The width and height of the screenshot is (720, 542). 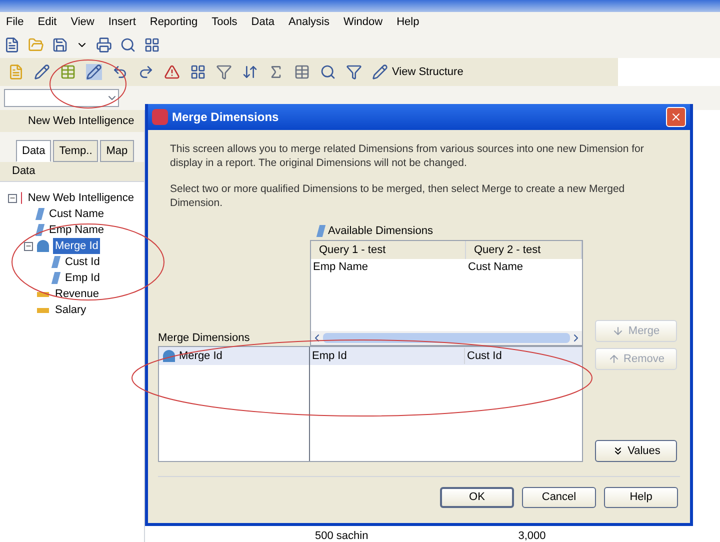 What do you see at coordinates (146, 72) in the screenshot?
I see `redo-icon` at bounding box center [146, 72].